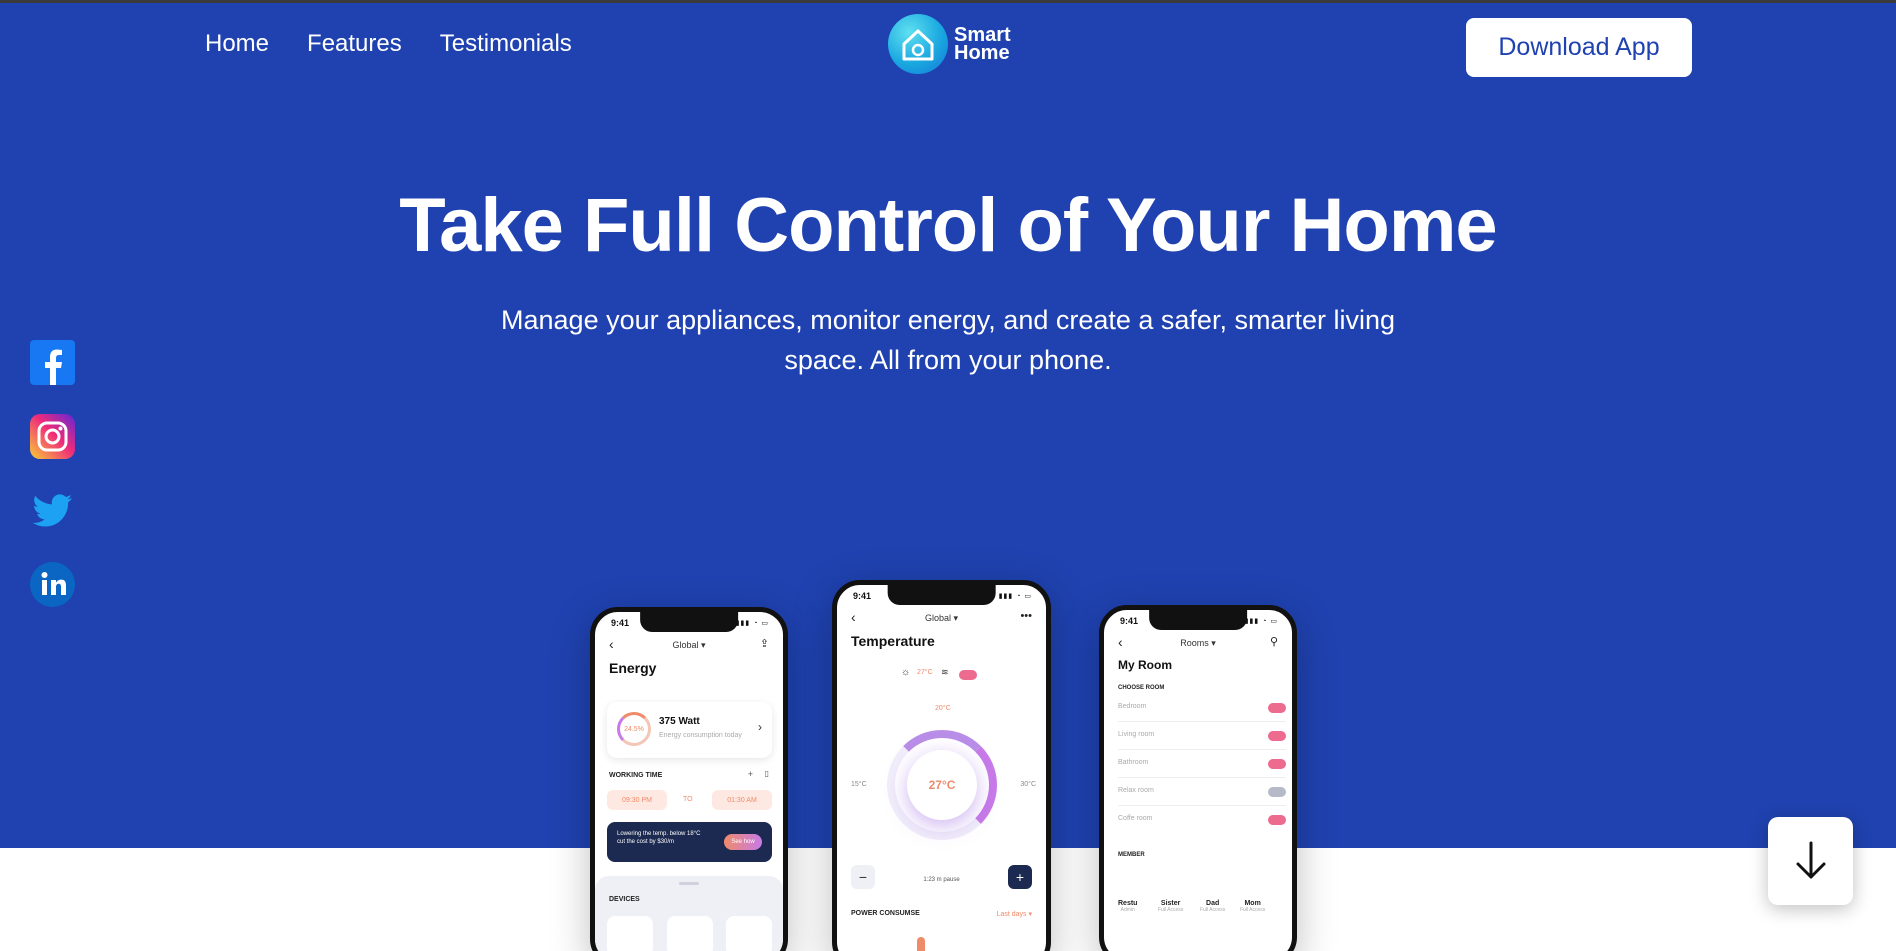 Image resolution: width=1896 pixels, height=951 pixels. Describe the element at coordinates (1202, 708) in the screenshot. I see `room-row: Bedroom` at that location.